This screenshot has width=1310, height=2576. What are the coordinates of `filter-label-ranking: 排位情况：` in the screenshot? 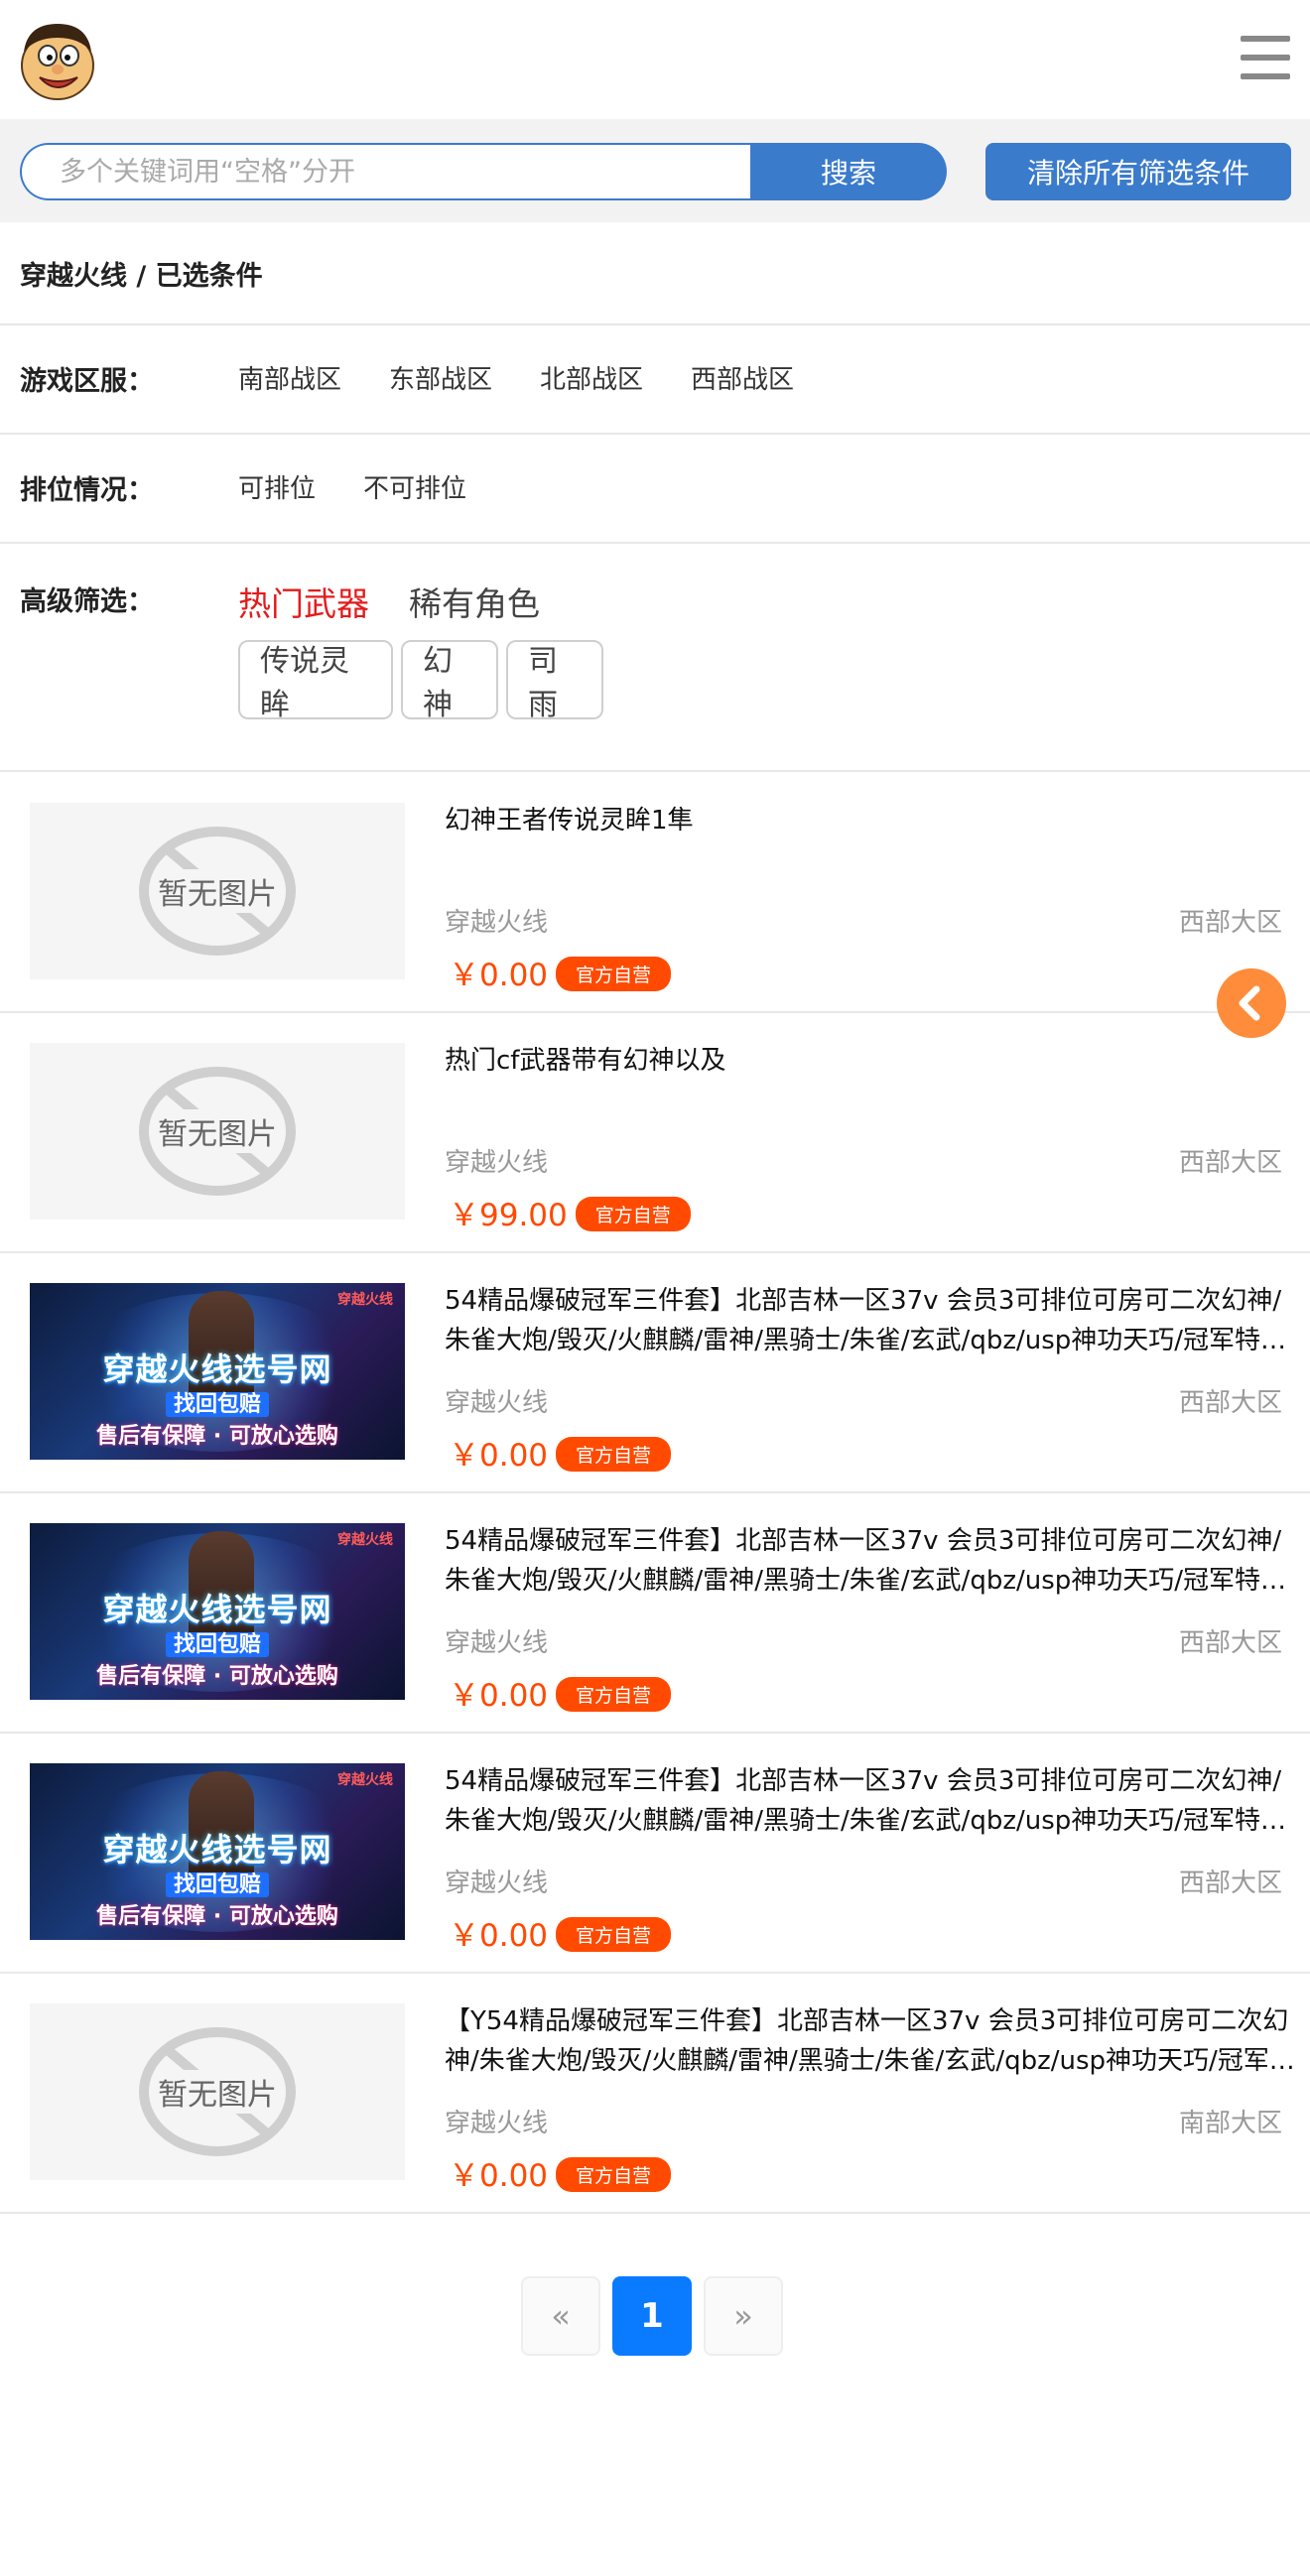 It's located at (87, 491).